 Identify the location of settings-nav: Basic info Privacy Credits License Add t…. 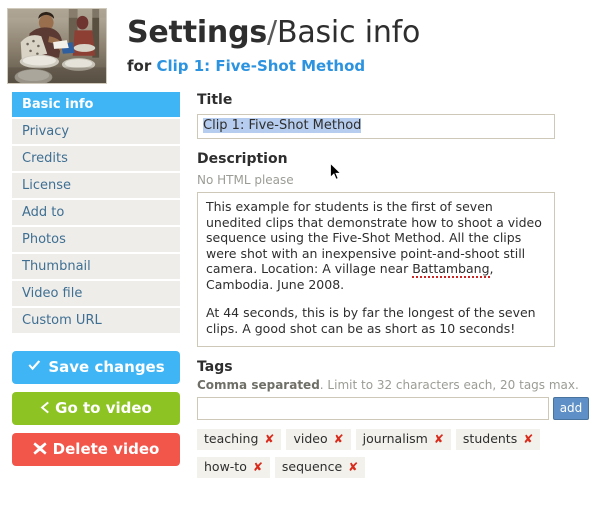
(96, 212).